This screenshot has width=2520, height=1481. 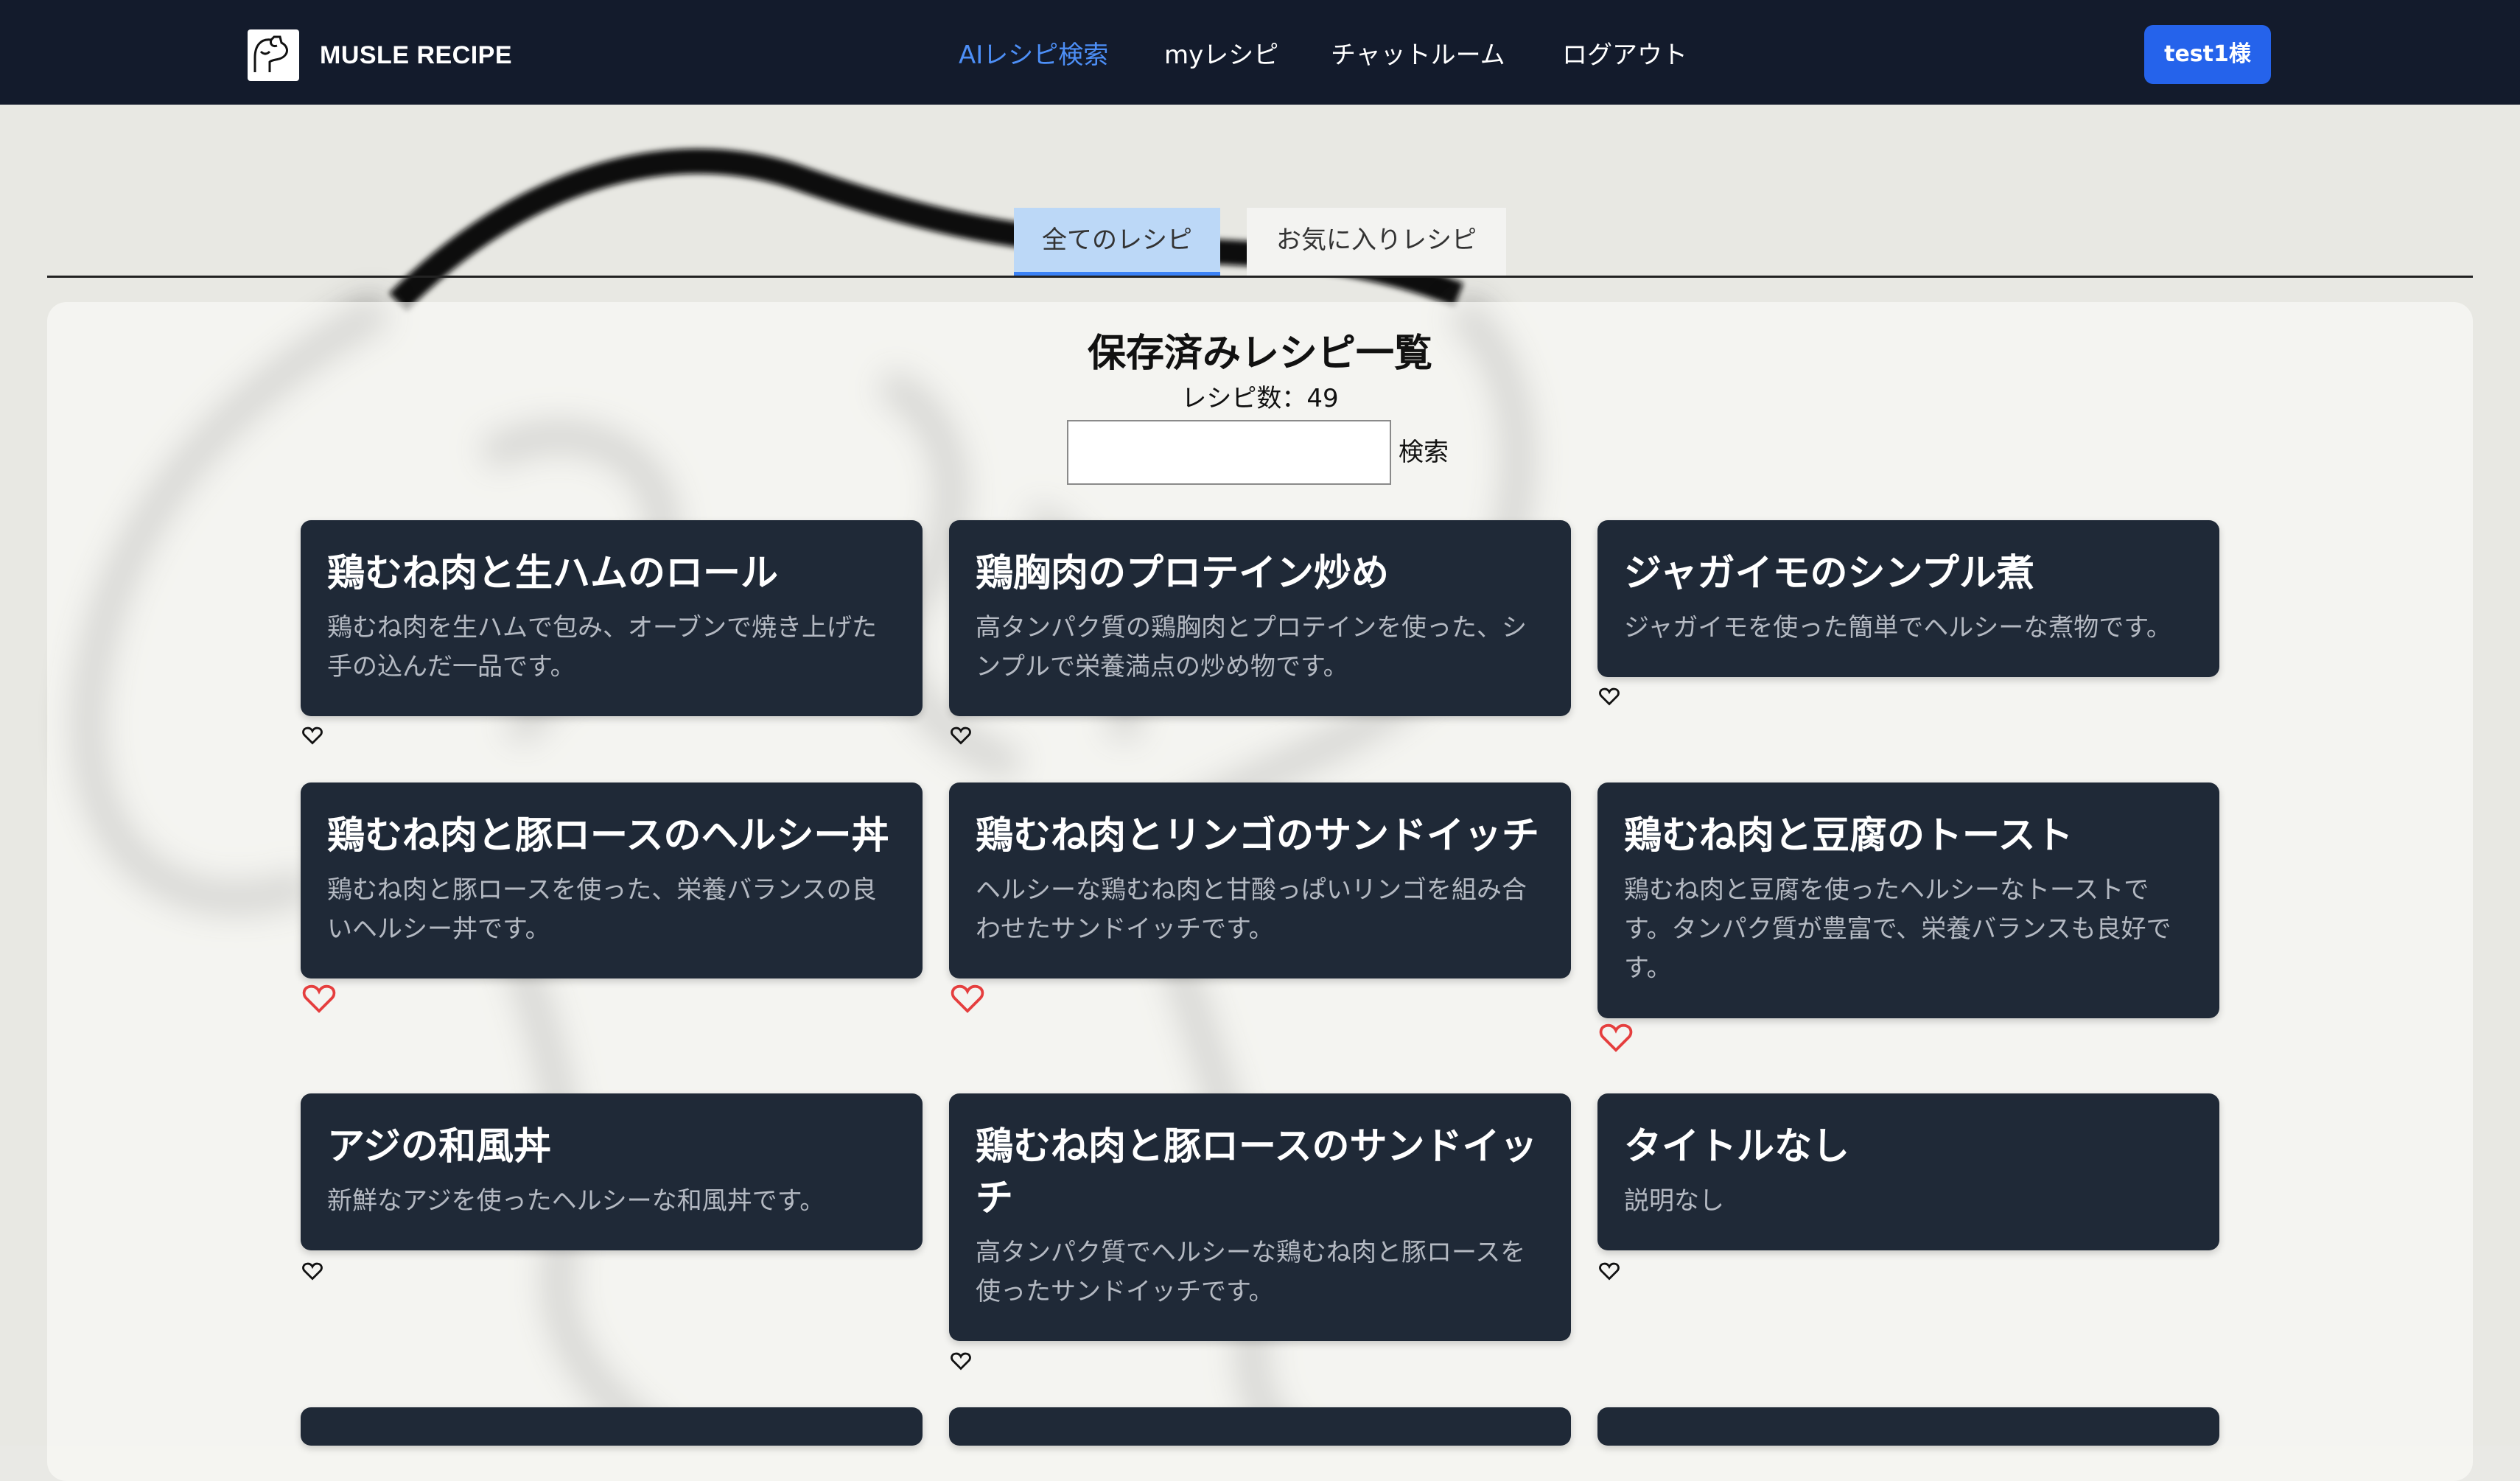 I want to click on tab-favorite-recipes: お気に入りレシピ, so click(x=1376, y=242).